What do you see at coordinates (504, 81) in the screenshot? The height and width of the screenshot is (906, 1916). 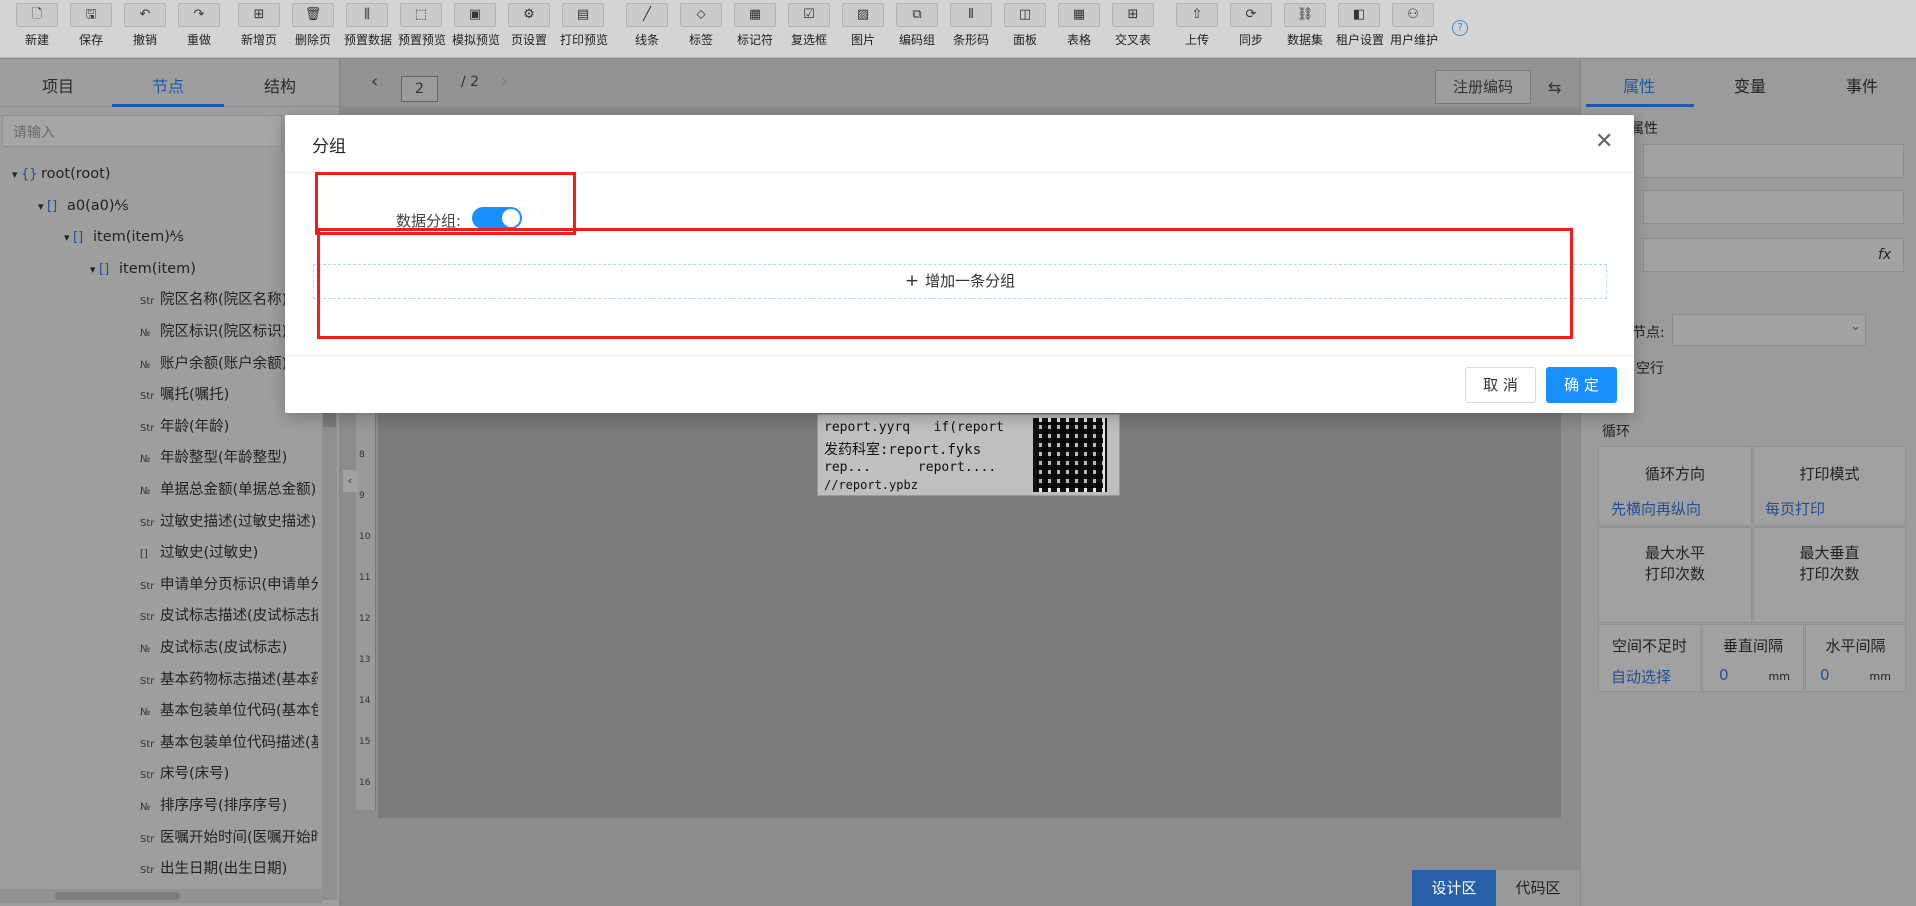 I see `next-page-icon: ›` at bounding box center [504, 81].